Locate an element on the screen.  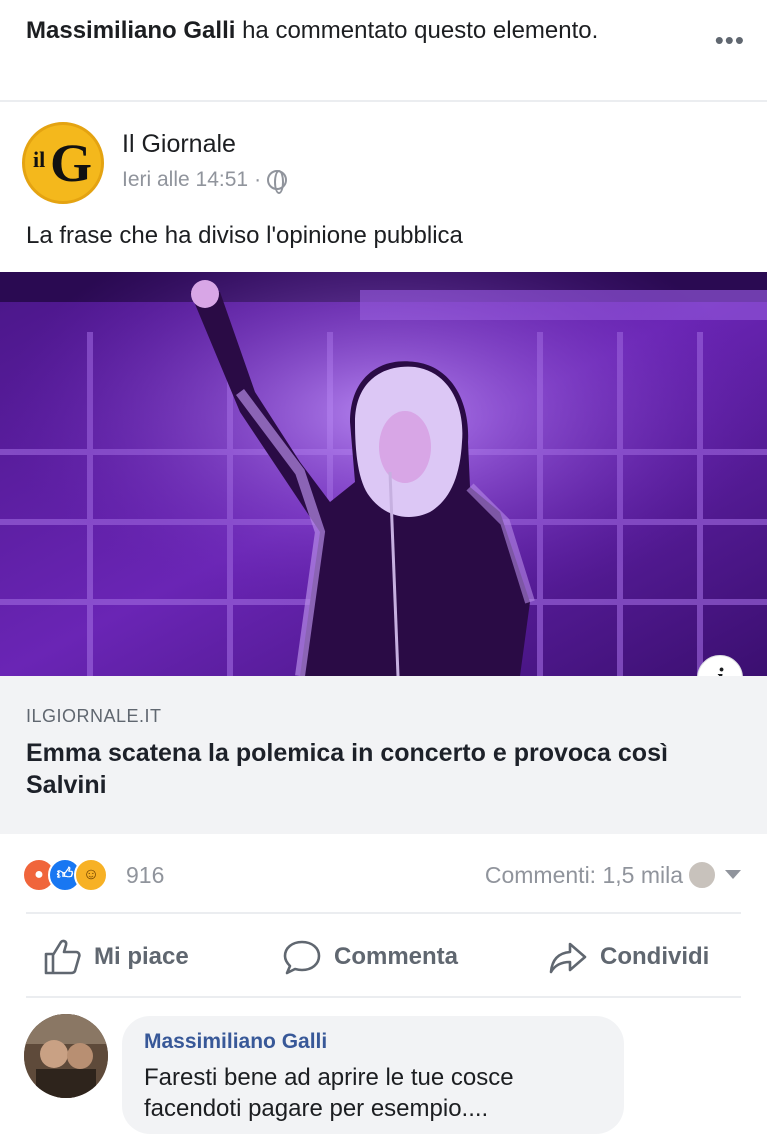
chevron-down-icon is located at coordinates (733, 874).